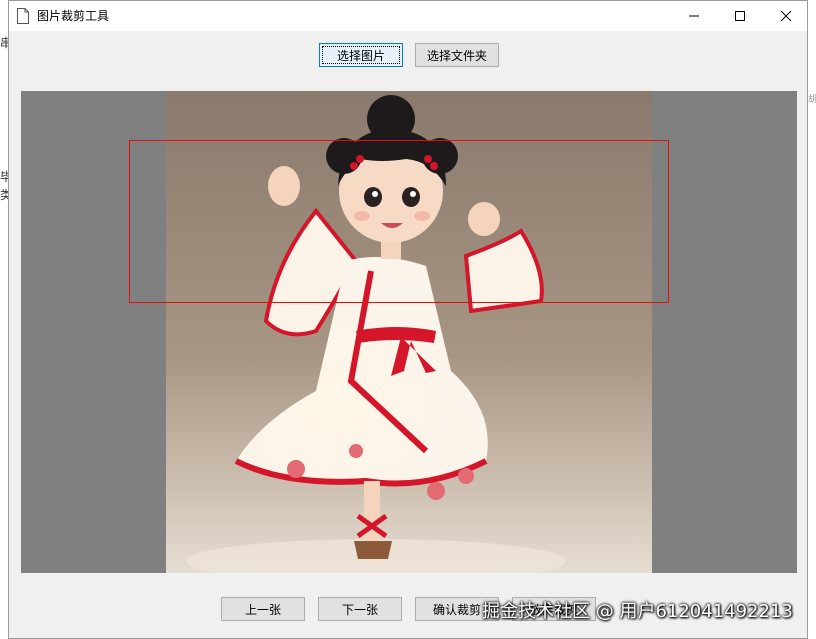 This screenshot has width=816, height=639. What do you see at coordinates (812, 100) in the screenshot?
I see `background-text-fragment: 胡` at bounding box center [812, 100].